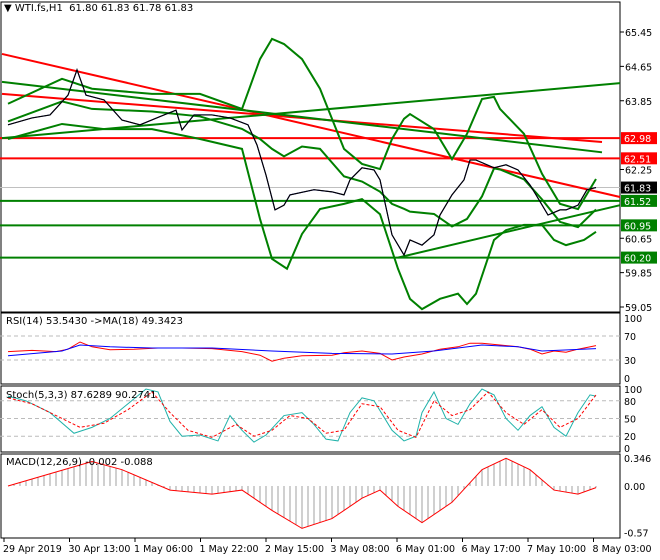 Image resolution: width=660 pixels, height=560 pixels. What do you see at coordinates (637, 139) in the screenshot?
I see `level-value: 62.98` at bounding box center [637, 139].